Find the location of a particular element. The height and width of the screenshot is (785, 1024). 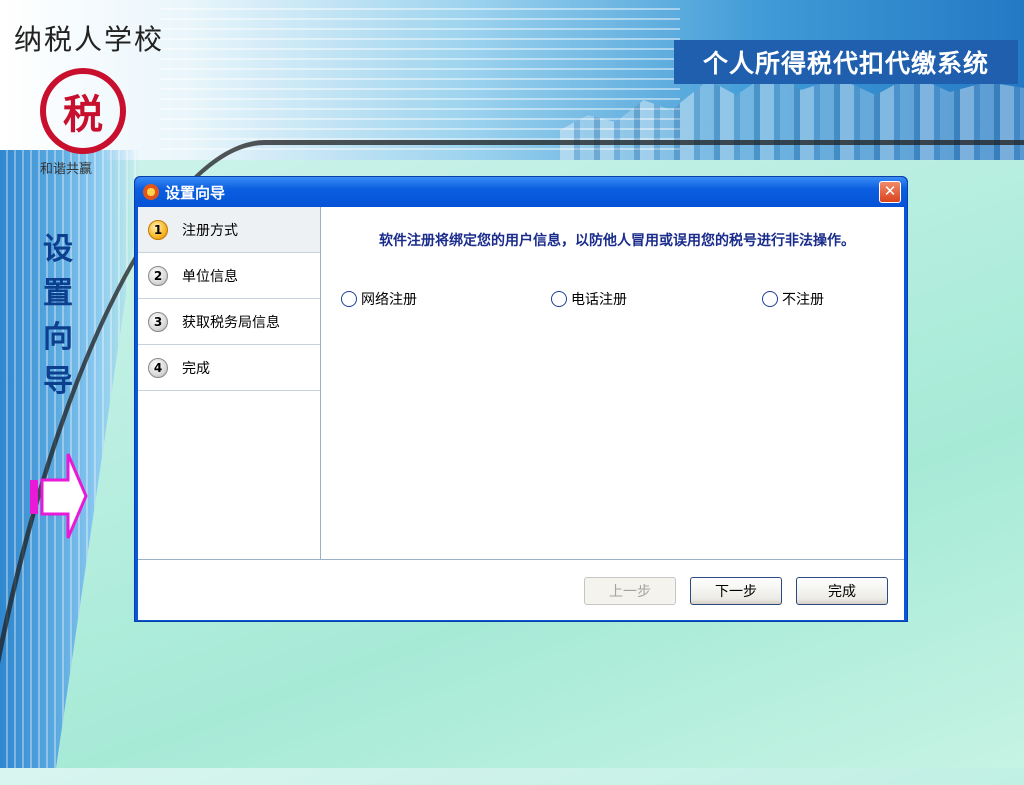

registration-options: 网络注册 电话注册 不注册 is located at coordinates (591, 300).